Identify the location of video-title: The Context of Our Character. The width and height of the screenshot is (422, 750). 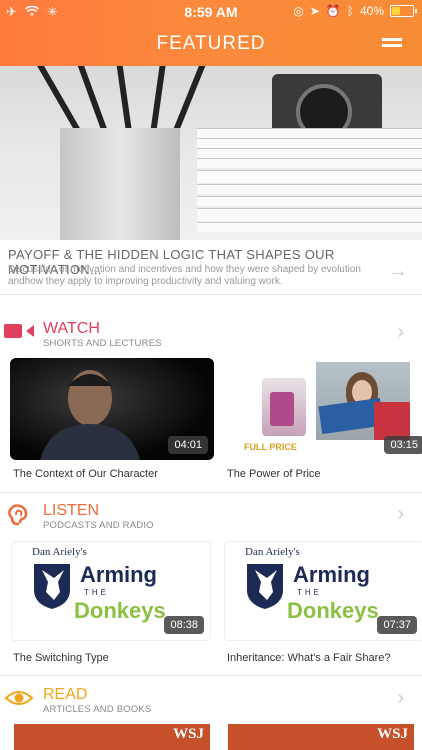
(85, 474).